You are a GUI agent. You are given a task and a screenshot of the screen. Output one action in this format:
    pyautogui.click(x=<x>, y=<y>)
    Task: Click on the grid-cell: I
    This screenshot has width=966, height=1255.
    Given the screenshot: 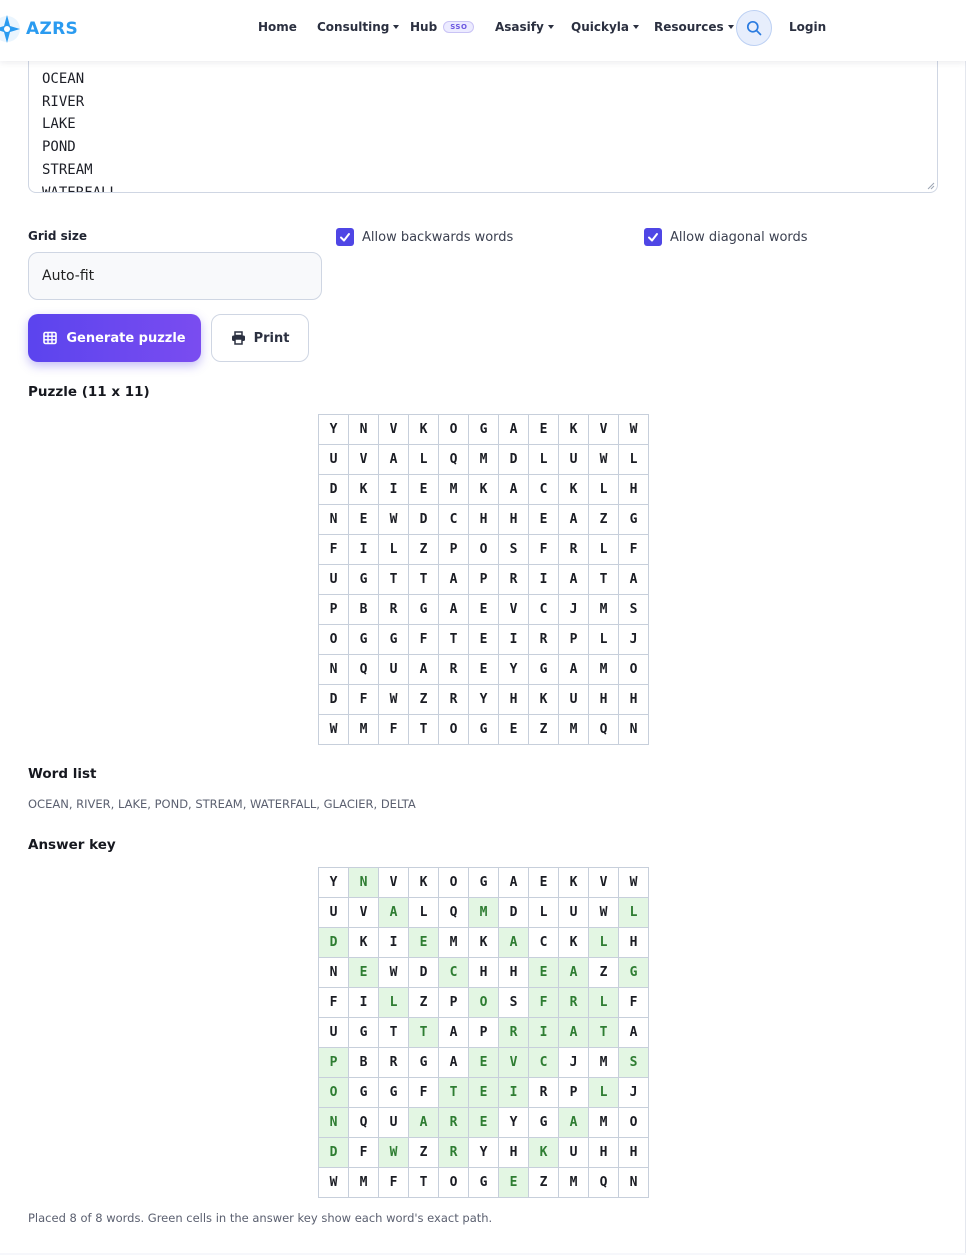 What is the action you would take?
    pyautogui.click(x=394, y=490)
    